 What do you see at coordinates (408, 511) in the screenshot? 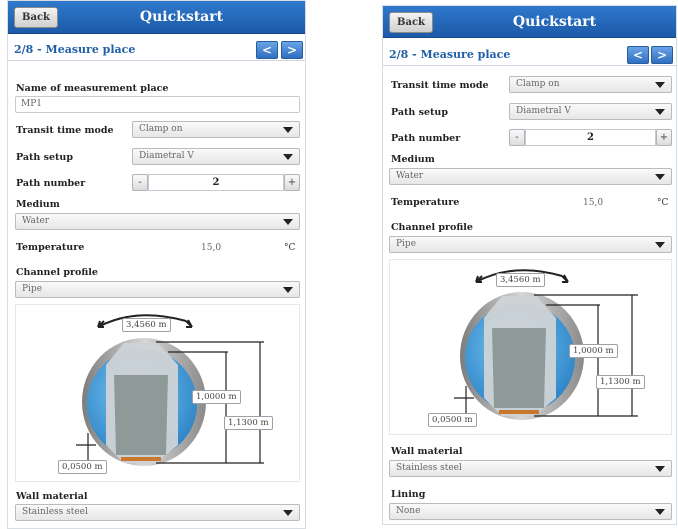
I see `lining-value: None` at bounding box center [408, 511].